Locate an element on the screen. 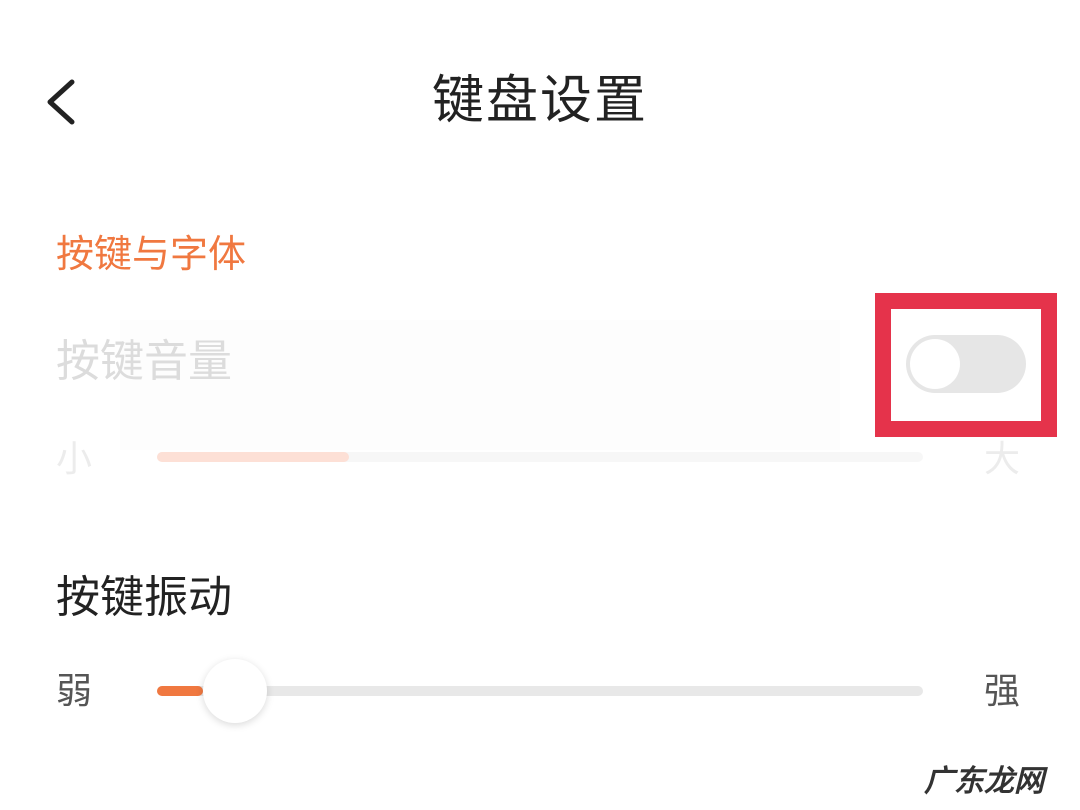 The image size is (1080, 810). key-volume-slider is located at coordinates (540, 457).